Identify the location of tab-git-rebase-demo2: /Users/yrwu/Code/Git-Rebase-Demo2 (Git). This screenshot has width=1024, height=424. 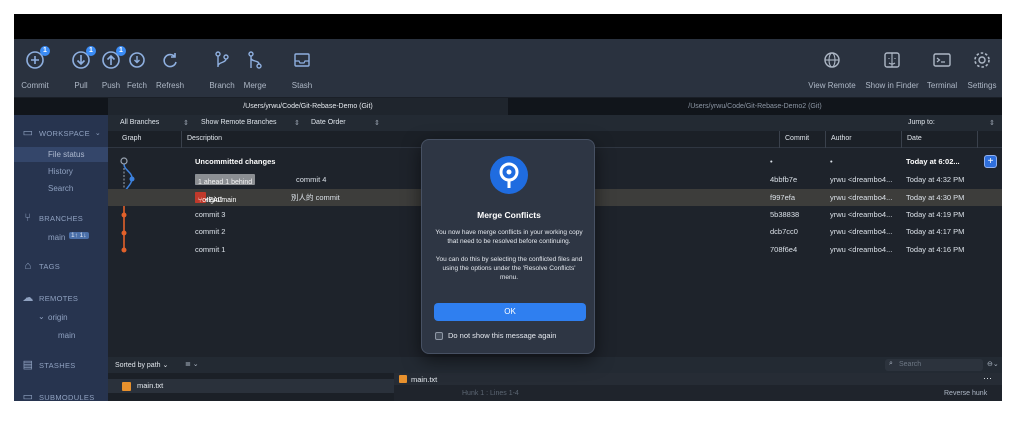
(755, 106).